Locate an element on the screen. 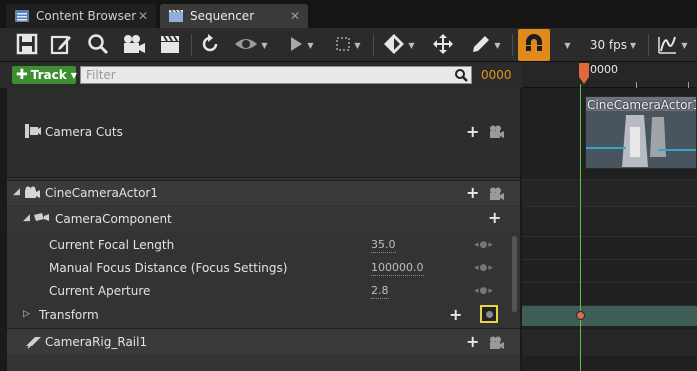 Image resolution: width=697 pixels, height=371 pixels. view-options-button: ▼ is located at coordinates (251, 45).